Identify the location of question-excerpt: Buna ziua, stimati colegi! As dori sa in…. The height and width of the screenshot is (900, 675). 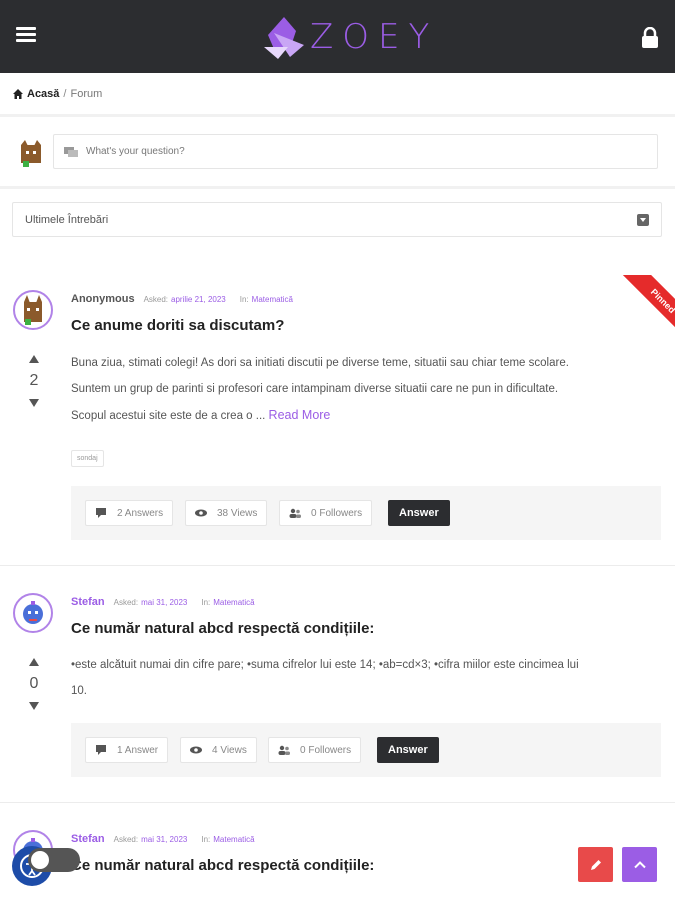
(366, 389).